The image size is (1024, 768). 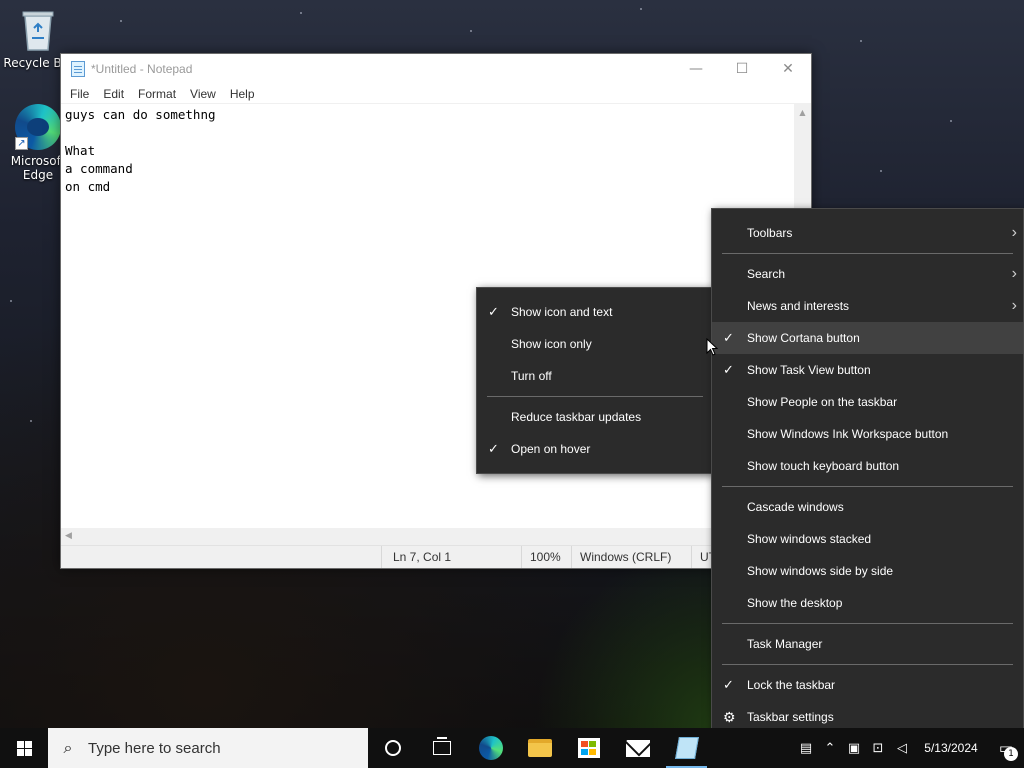 What do you see at coordinates (626, 557) in the screenshot?
I see `status-line-ending: Windows (CRLF)` at bounding box center [626, 557].